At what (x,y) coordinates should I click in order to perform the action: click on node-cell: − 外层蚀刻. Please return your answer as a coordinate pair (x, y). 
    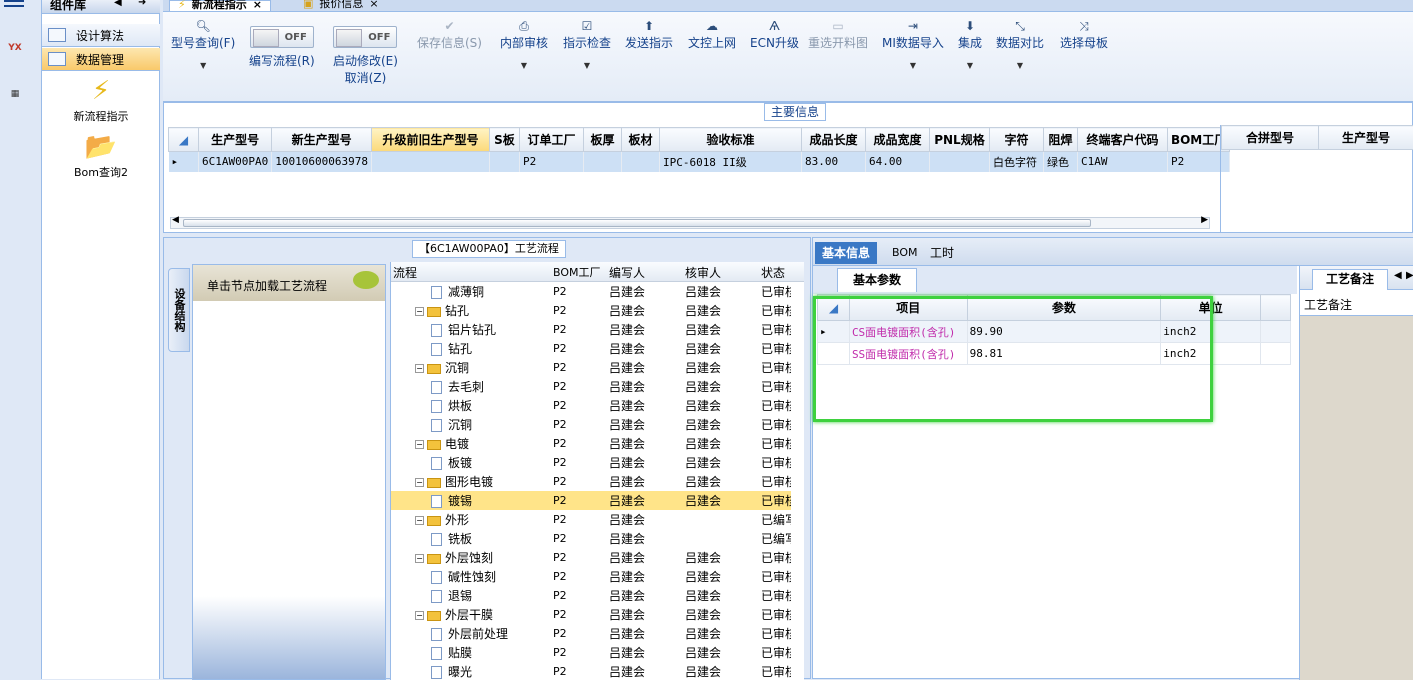
    Looking at the image, I should click on (454, 557).